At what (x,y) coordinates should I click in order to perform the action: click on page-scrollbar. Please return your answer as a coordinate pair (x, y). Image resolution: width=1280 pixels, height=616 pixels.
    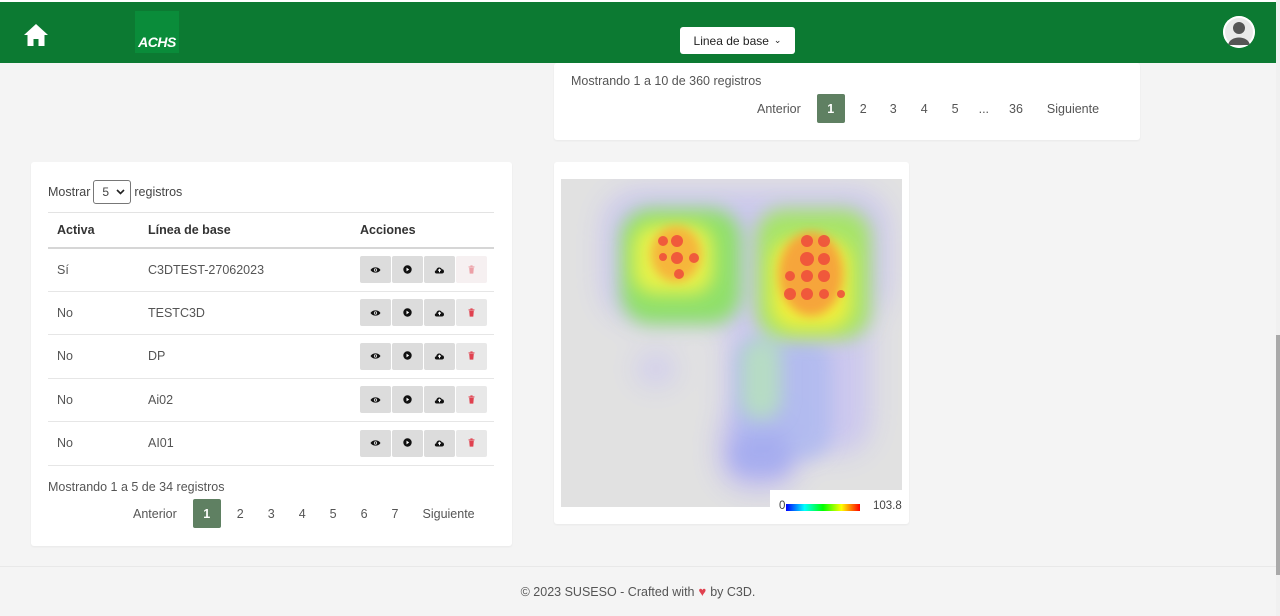
    Looking at the image, I should click on (1278, 308).